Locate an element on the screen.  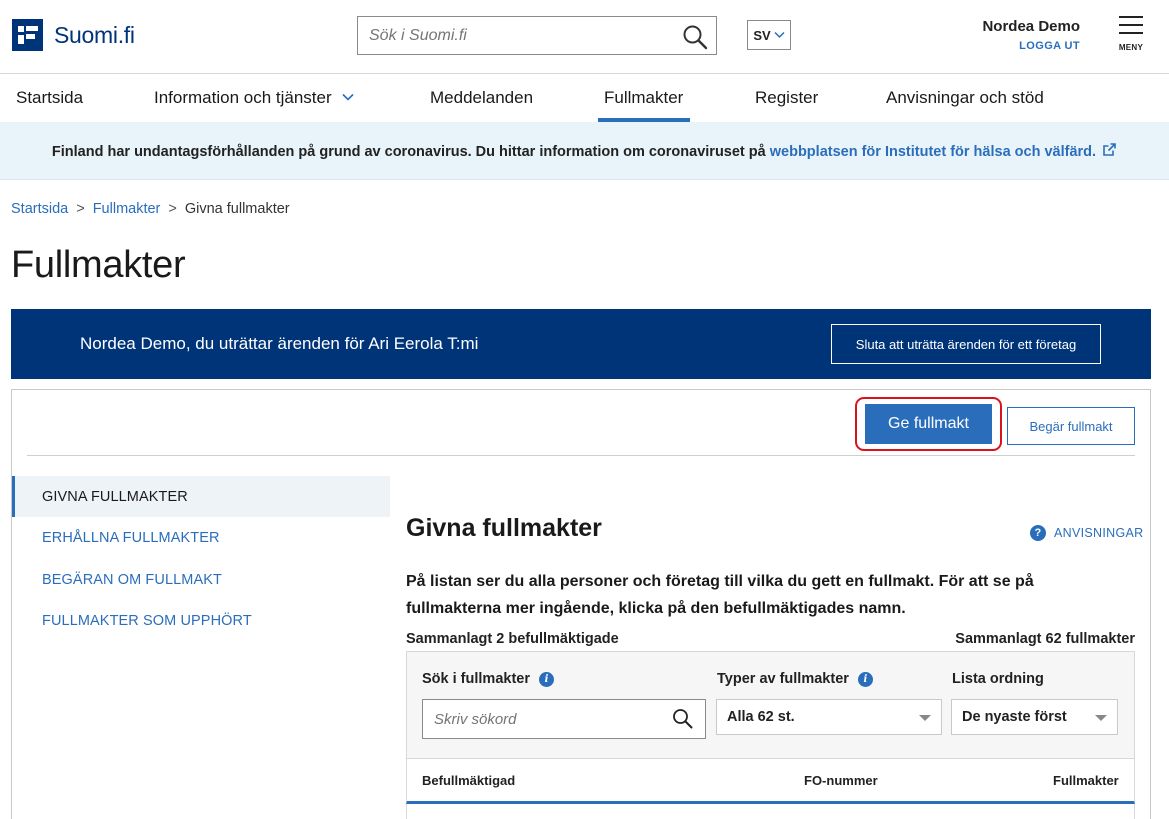
types-filter-label-text: Typer av fullmakter is located at coordinates (783, 679).